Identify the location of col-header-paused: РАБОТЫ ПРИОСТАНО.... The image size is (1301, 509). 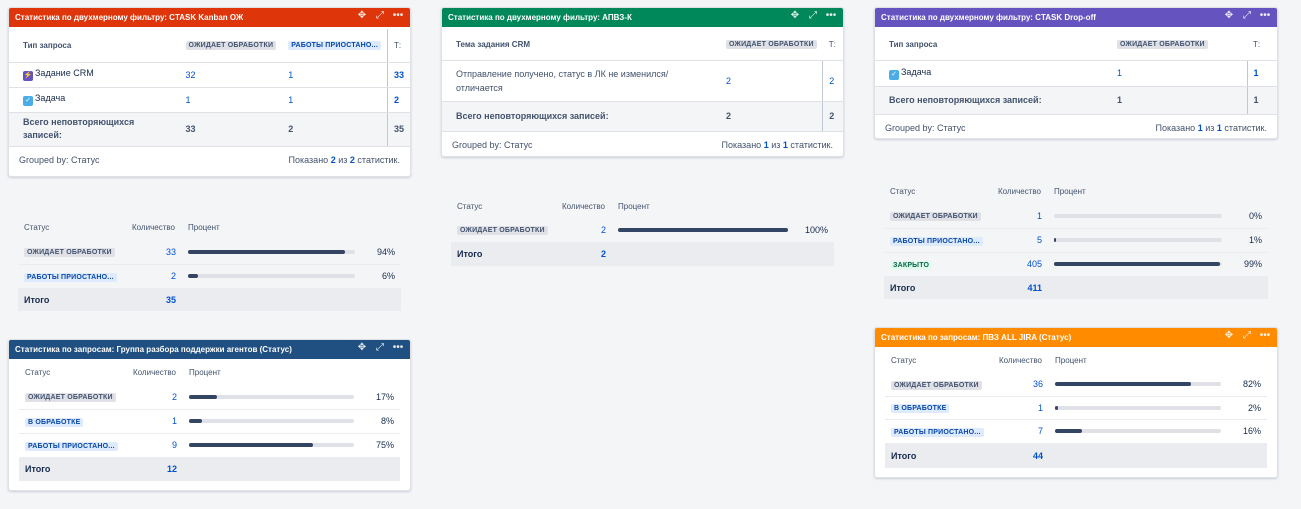
(334, 46).